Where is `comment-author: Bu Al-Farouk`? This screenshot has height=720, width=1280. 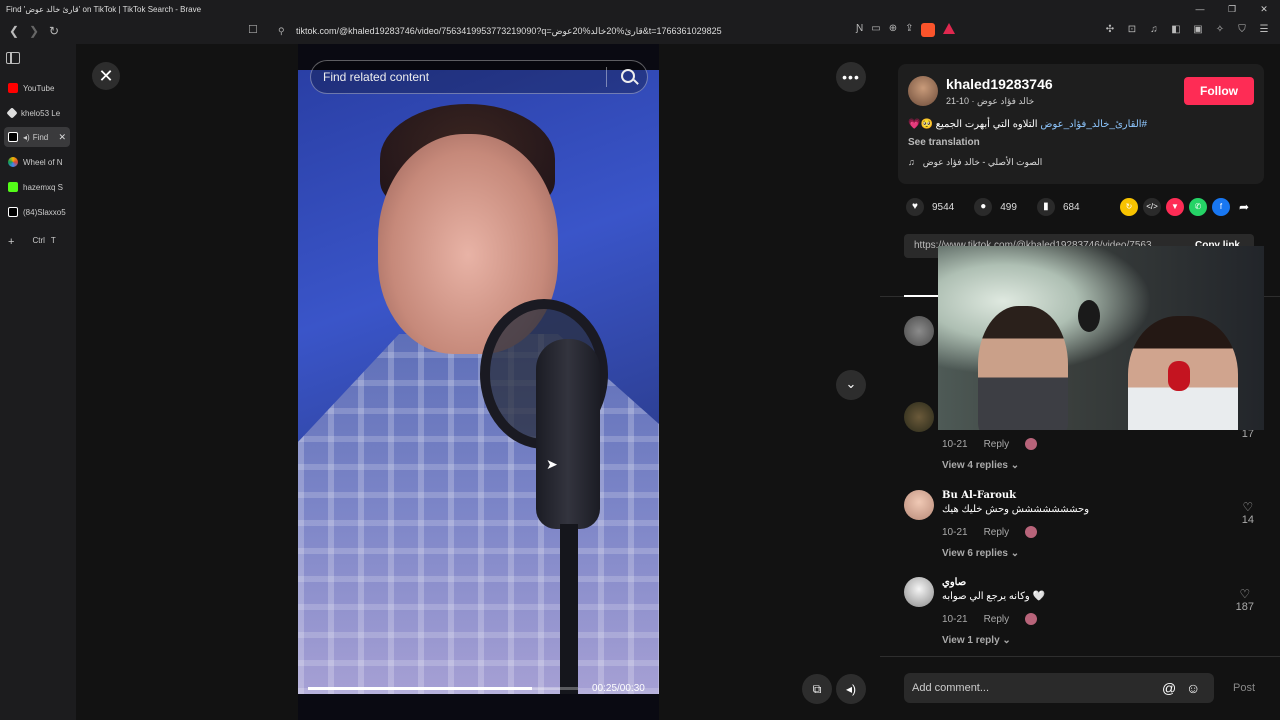 comment-author: Bu Al-Farouk is located at coordinates (979, 495).